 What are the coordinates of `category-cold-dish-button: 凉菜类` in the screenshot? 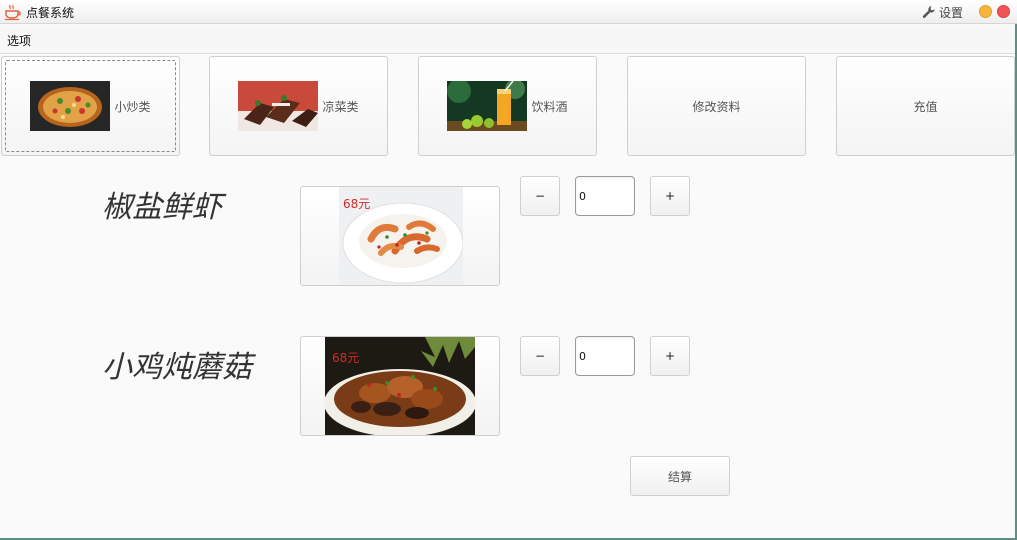 It's located at (298, 106).